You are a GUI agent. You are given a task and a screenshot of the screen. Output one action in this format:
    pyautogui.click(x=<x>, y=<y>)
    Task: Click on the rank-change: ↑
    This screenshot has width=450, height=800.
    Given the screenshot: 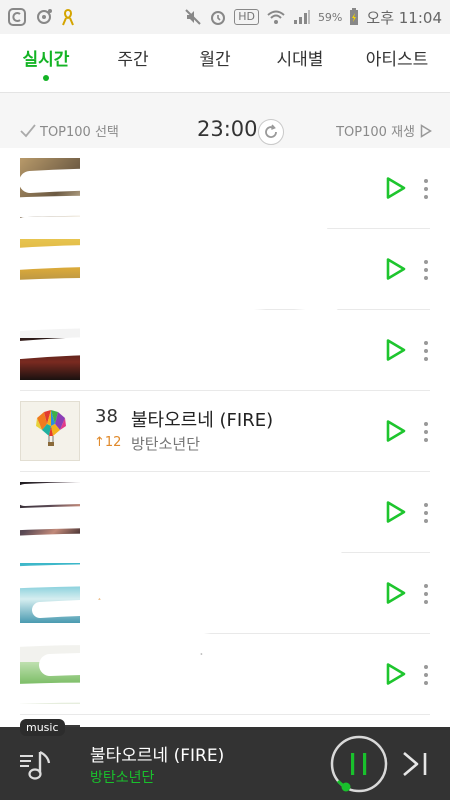 What is the action you would take?
    pyautogui.click(x=99, y=604)
    